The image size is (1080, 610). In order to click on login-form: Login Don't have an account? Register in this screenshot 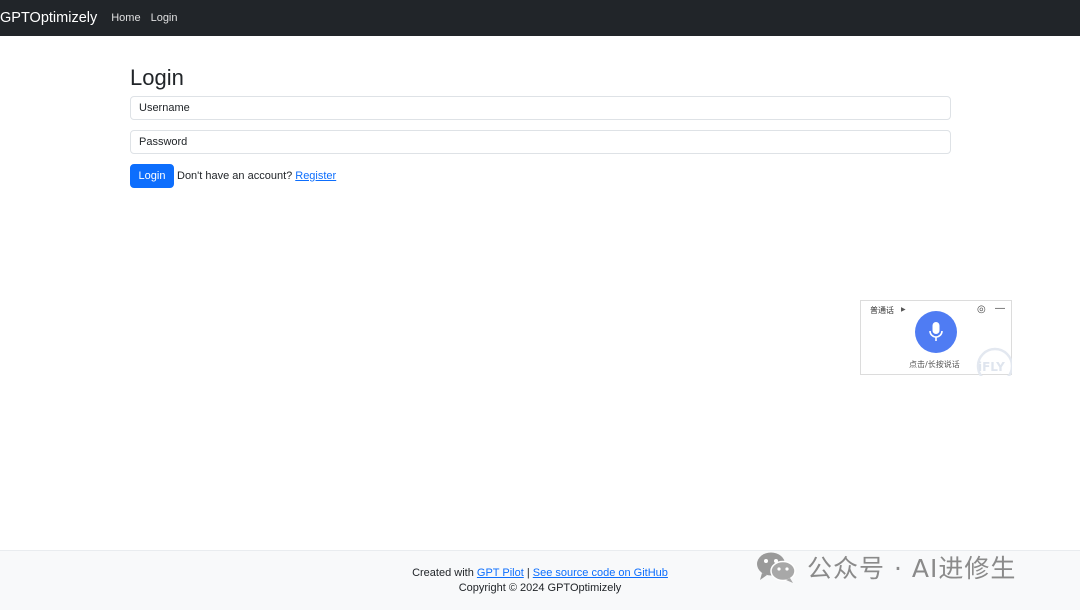, I will do `click(540, 142)`.